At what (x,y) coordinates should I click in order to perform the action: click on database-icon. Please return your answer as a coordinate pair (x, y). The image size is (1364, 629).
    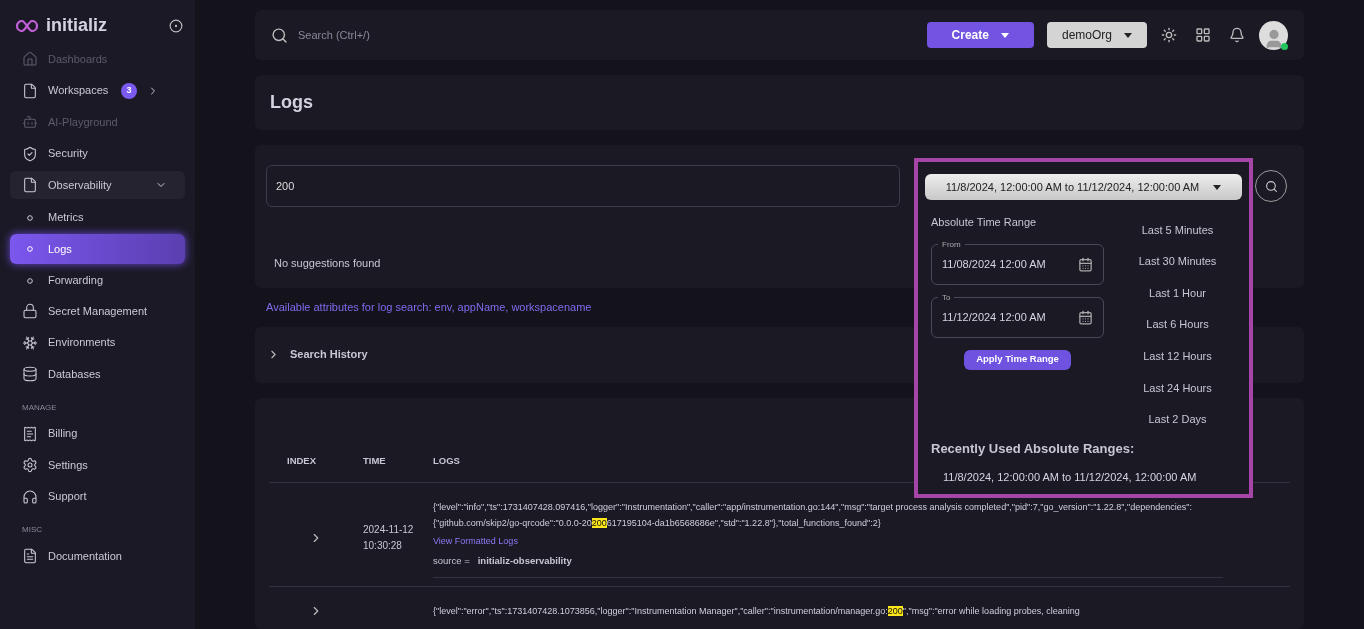
    Looking at the image, I should click on (30, 374).